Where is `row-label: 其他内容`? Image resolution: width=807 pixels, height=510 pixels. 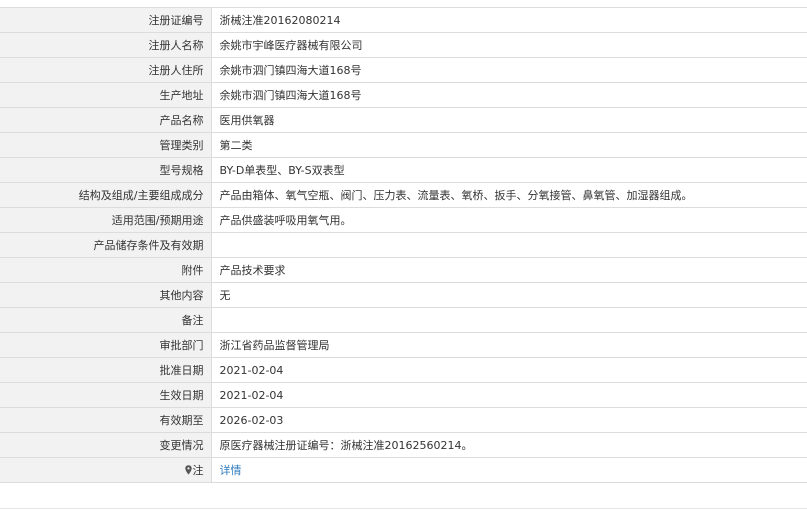 row-label: 其他内容 is located at coordinates (106, 295).